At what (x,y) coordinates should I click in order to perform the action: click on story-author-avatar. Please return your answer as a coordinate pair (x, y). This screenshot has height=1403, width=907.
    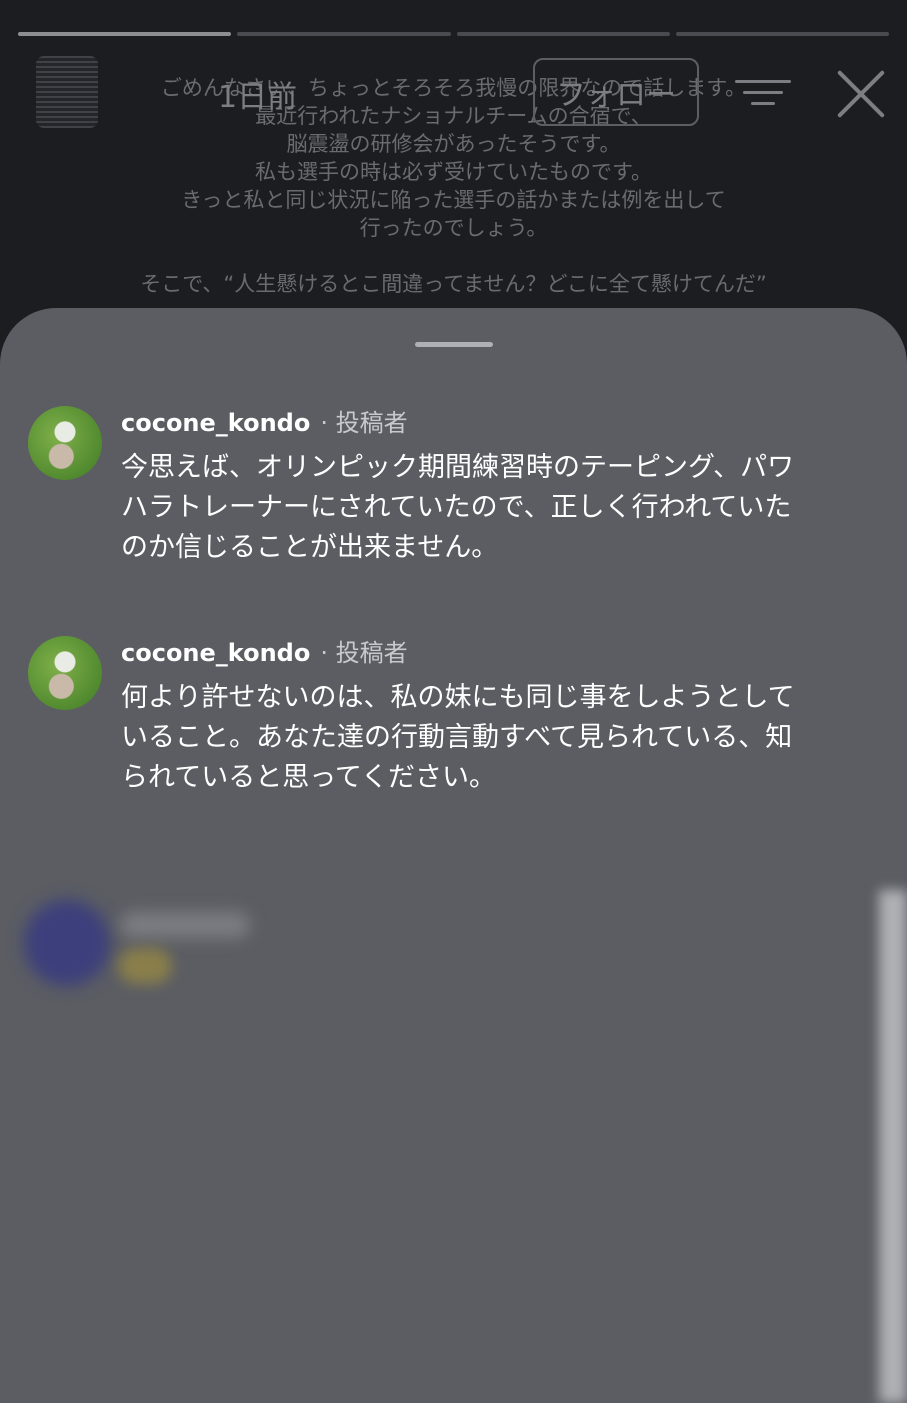
    Looking at the image, I should click on (67, 92).